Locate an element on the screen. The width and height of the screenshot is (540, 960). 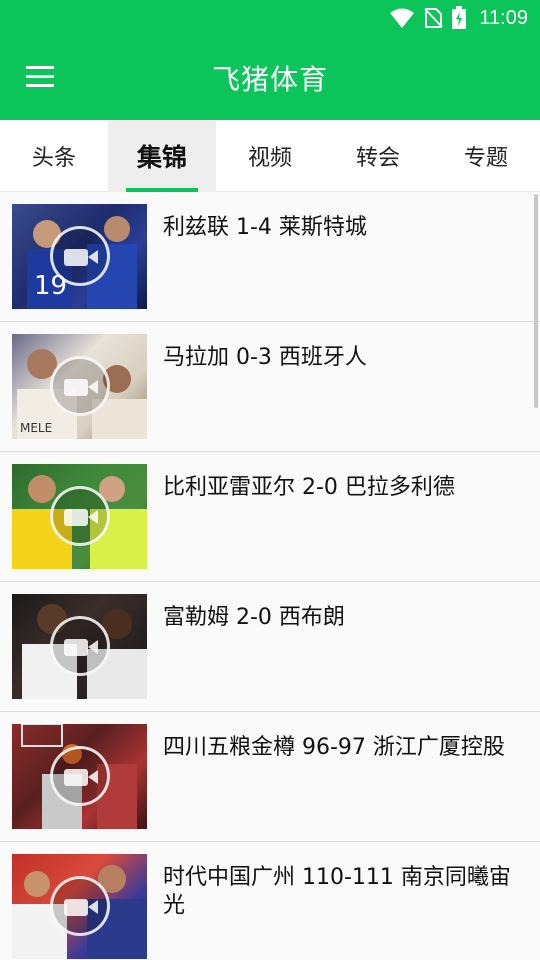
video-thumbnail: MELE is located at coordinates (79, 386).